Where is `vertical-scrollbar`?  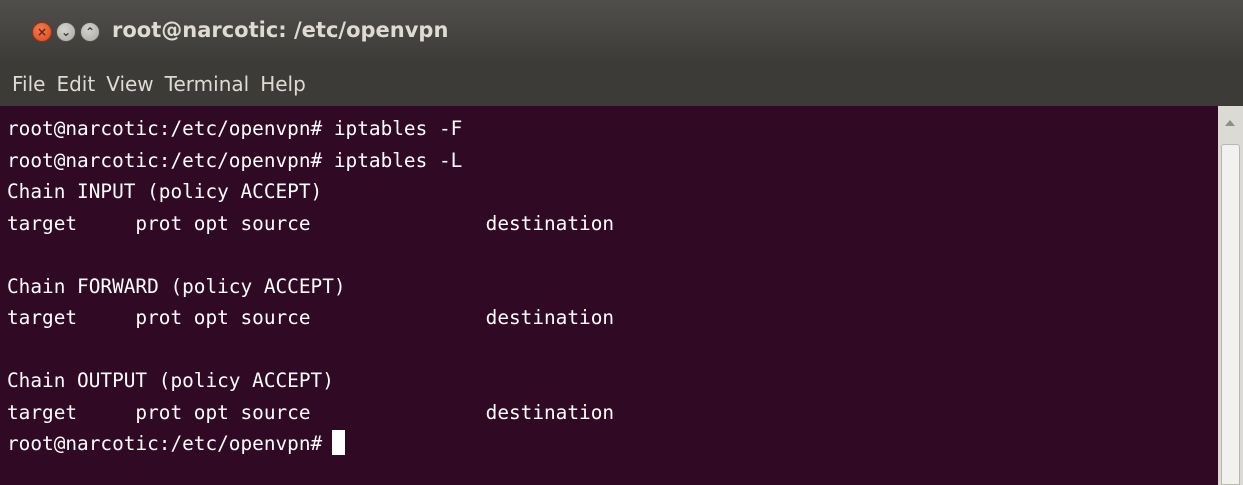 vertical-scrollbar is located at coordinates (1230, 295).